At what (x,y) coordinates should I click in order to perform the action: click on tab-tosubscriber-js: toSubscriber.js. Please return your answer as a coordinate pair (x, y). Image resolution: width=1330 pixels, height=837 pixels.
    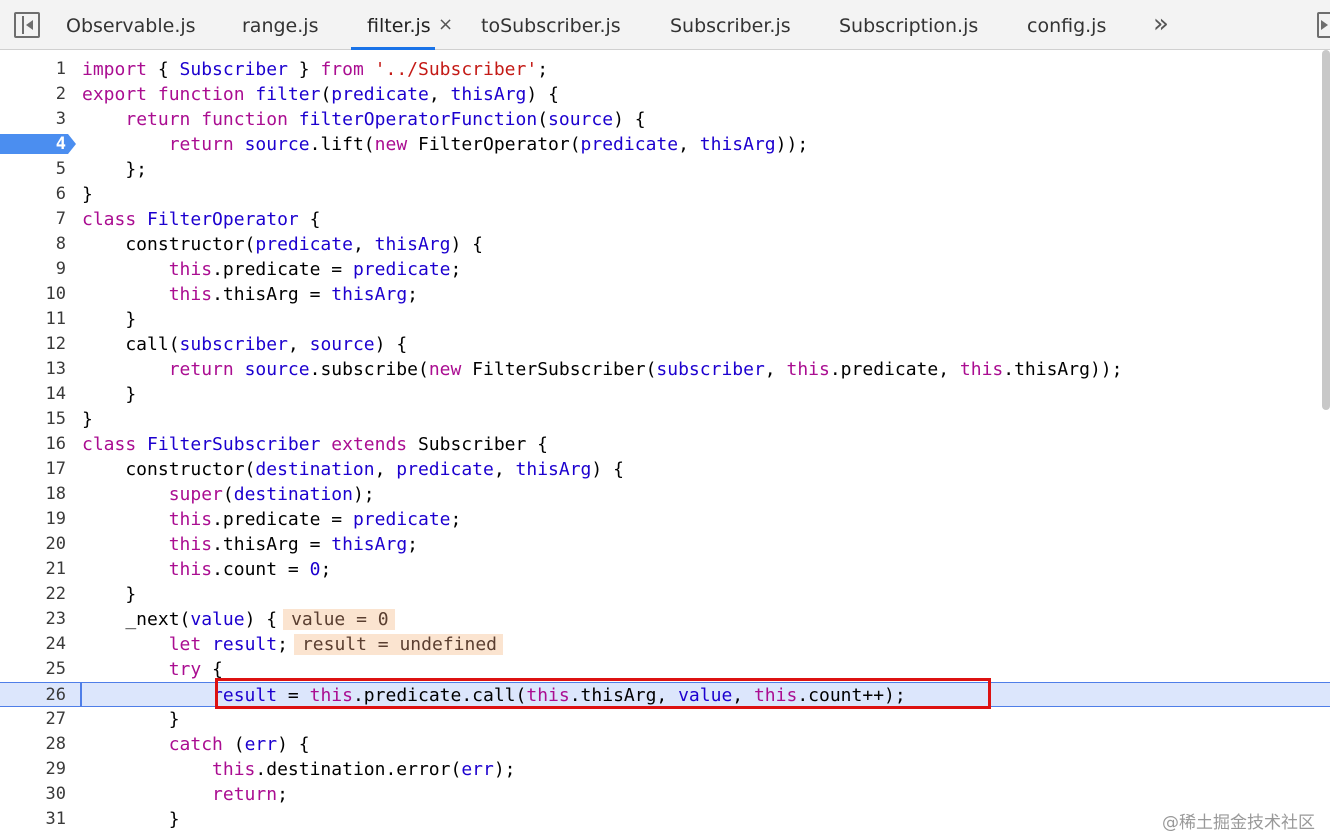
    Looking at the image, I should click on (551, 25).